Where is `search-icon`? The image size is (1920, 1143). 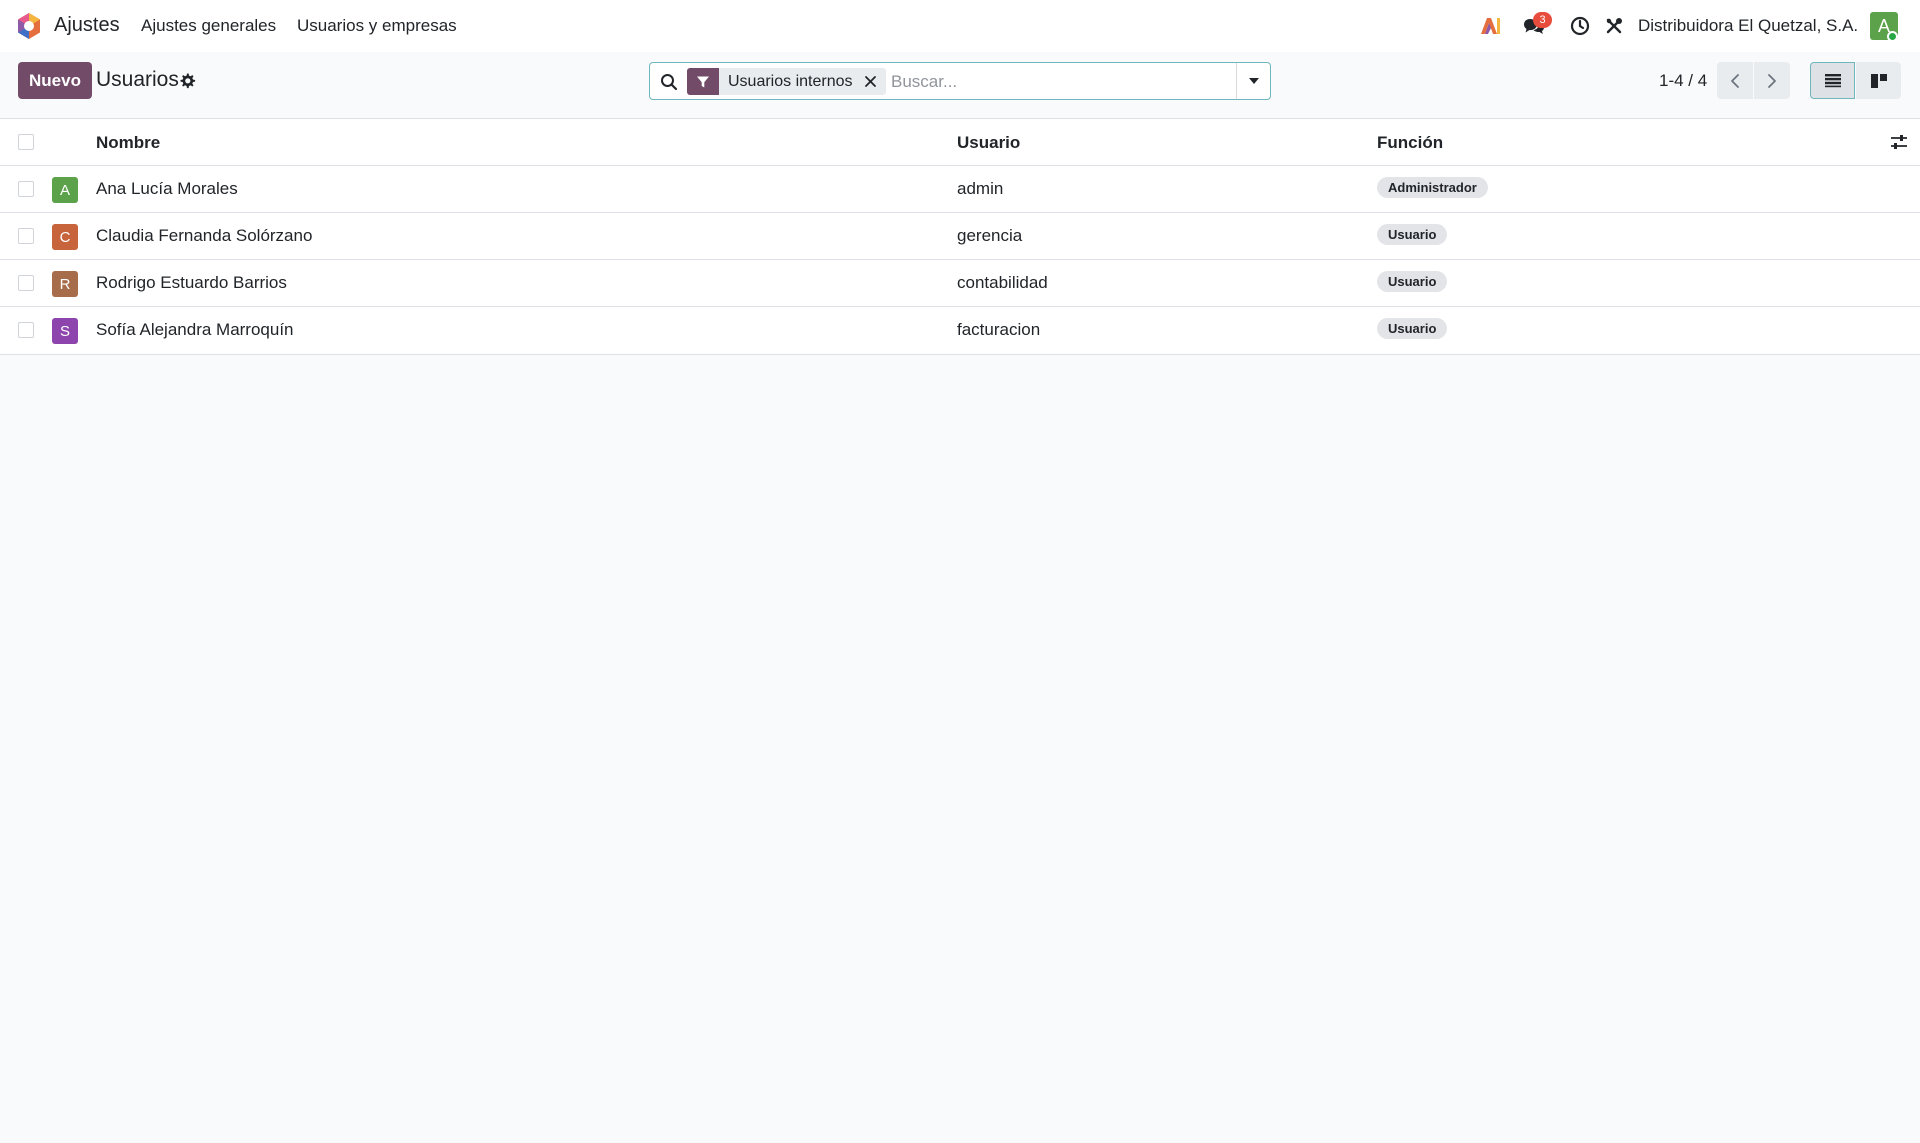
search-icon is located at coordinates (669, 82).